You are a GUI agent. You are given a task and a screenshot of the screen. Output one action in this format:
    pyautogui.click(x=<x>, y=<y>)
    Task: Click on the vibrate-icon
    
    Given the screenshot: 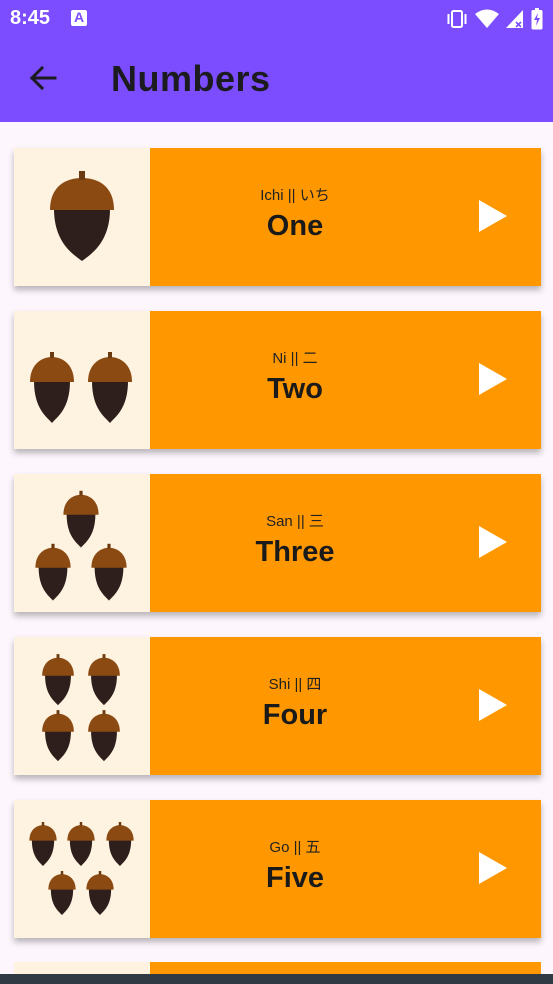 What is the action you would take?
    pyautogui.click(x=457, y=19)
    